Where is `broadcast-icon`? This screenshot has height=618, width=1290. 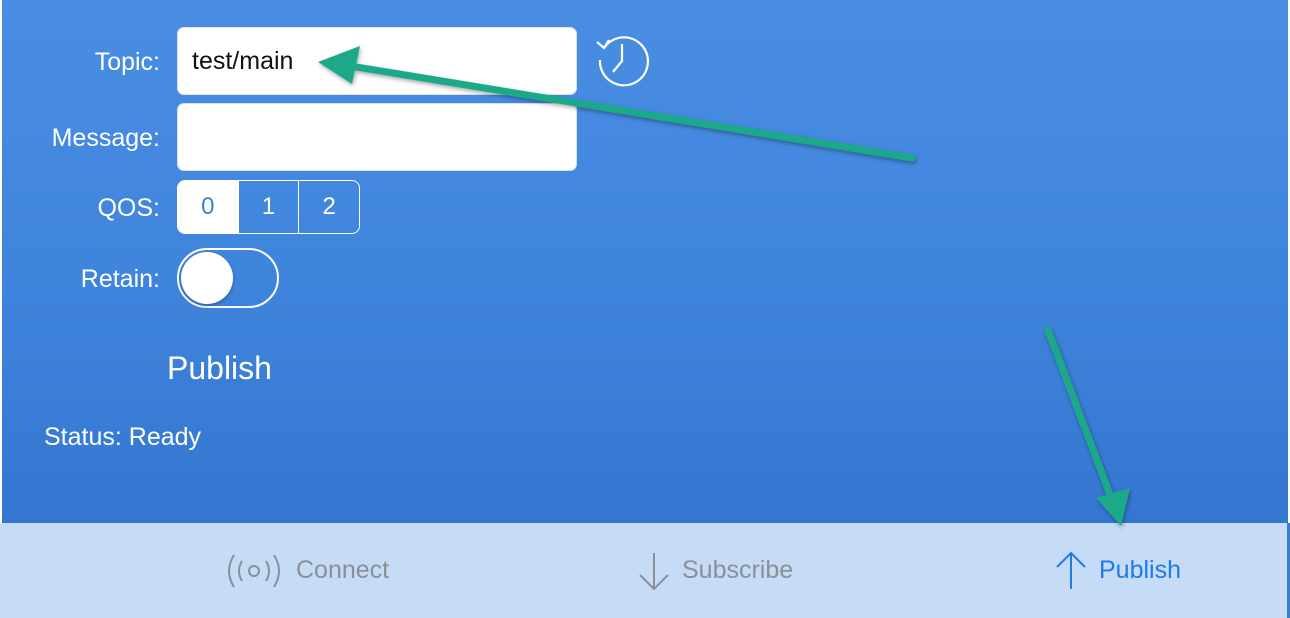 broadcast-icon is located at coordinates (254, 570).